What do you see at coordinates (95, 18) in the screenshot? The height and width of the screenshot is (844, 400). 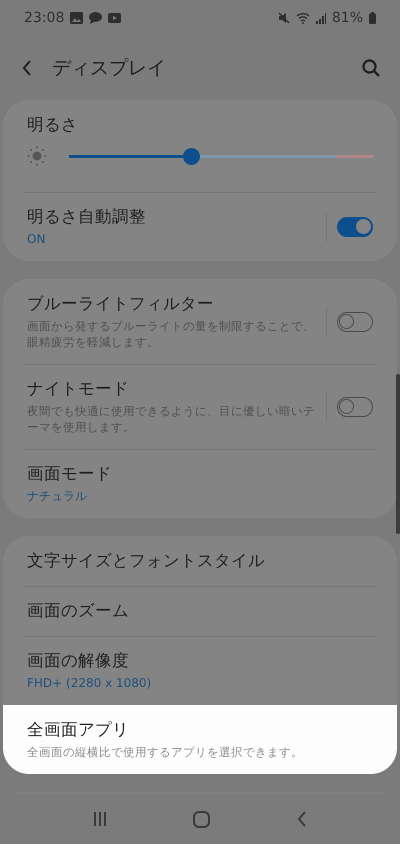 I see `chat-icon` at bounding box center [95, 18].